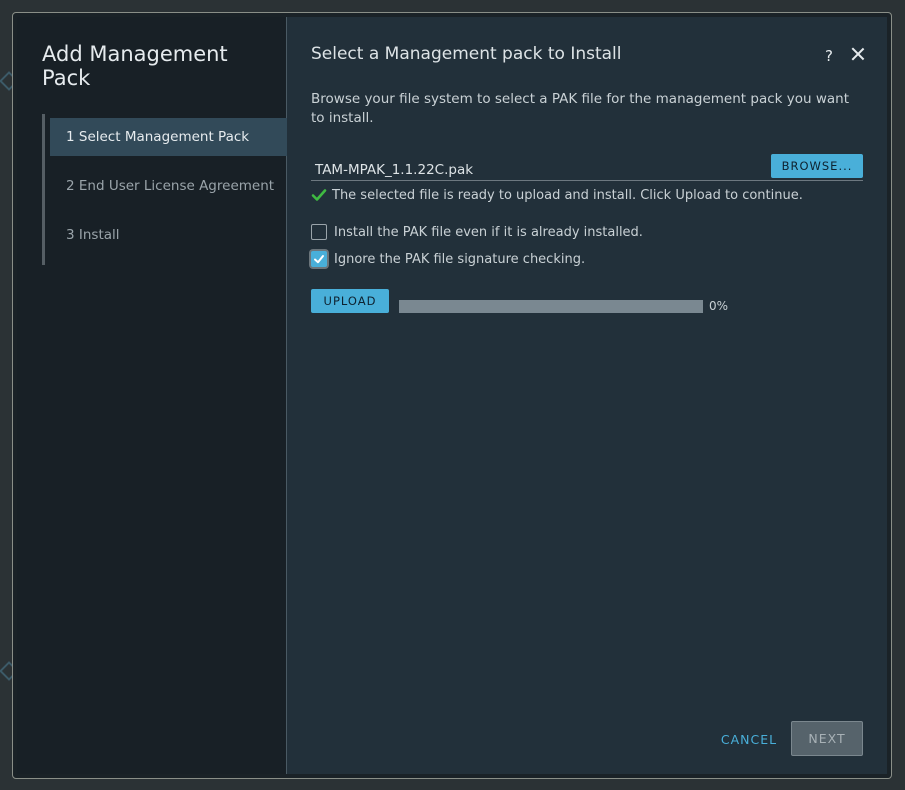  What do you see at coordinates (749, 739) in the screenshot?
I see `cancel-button: CANCEL` at bounding box center [749, 739].